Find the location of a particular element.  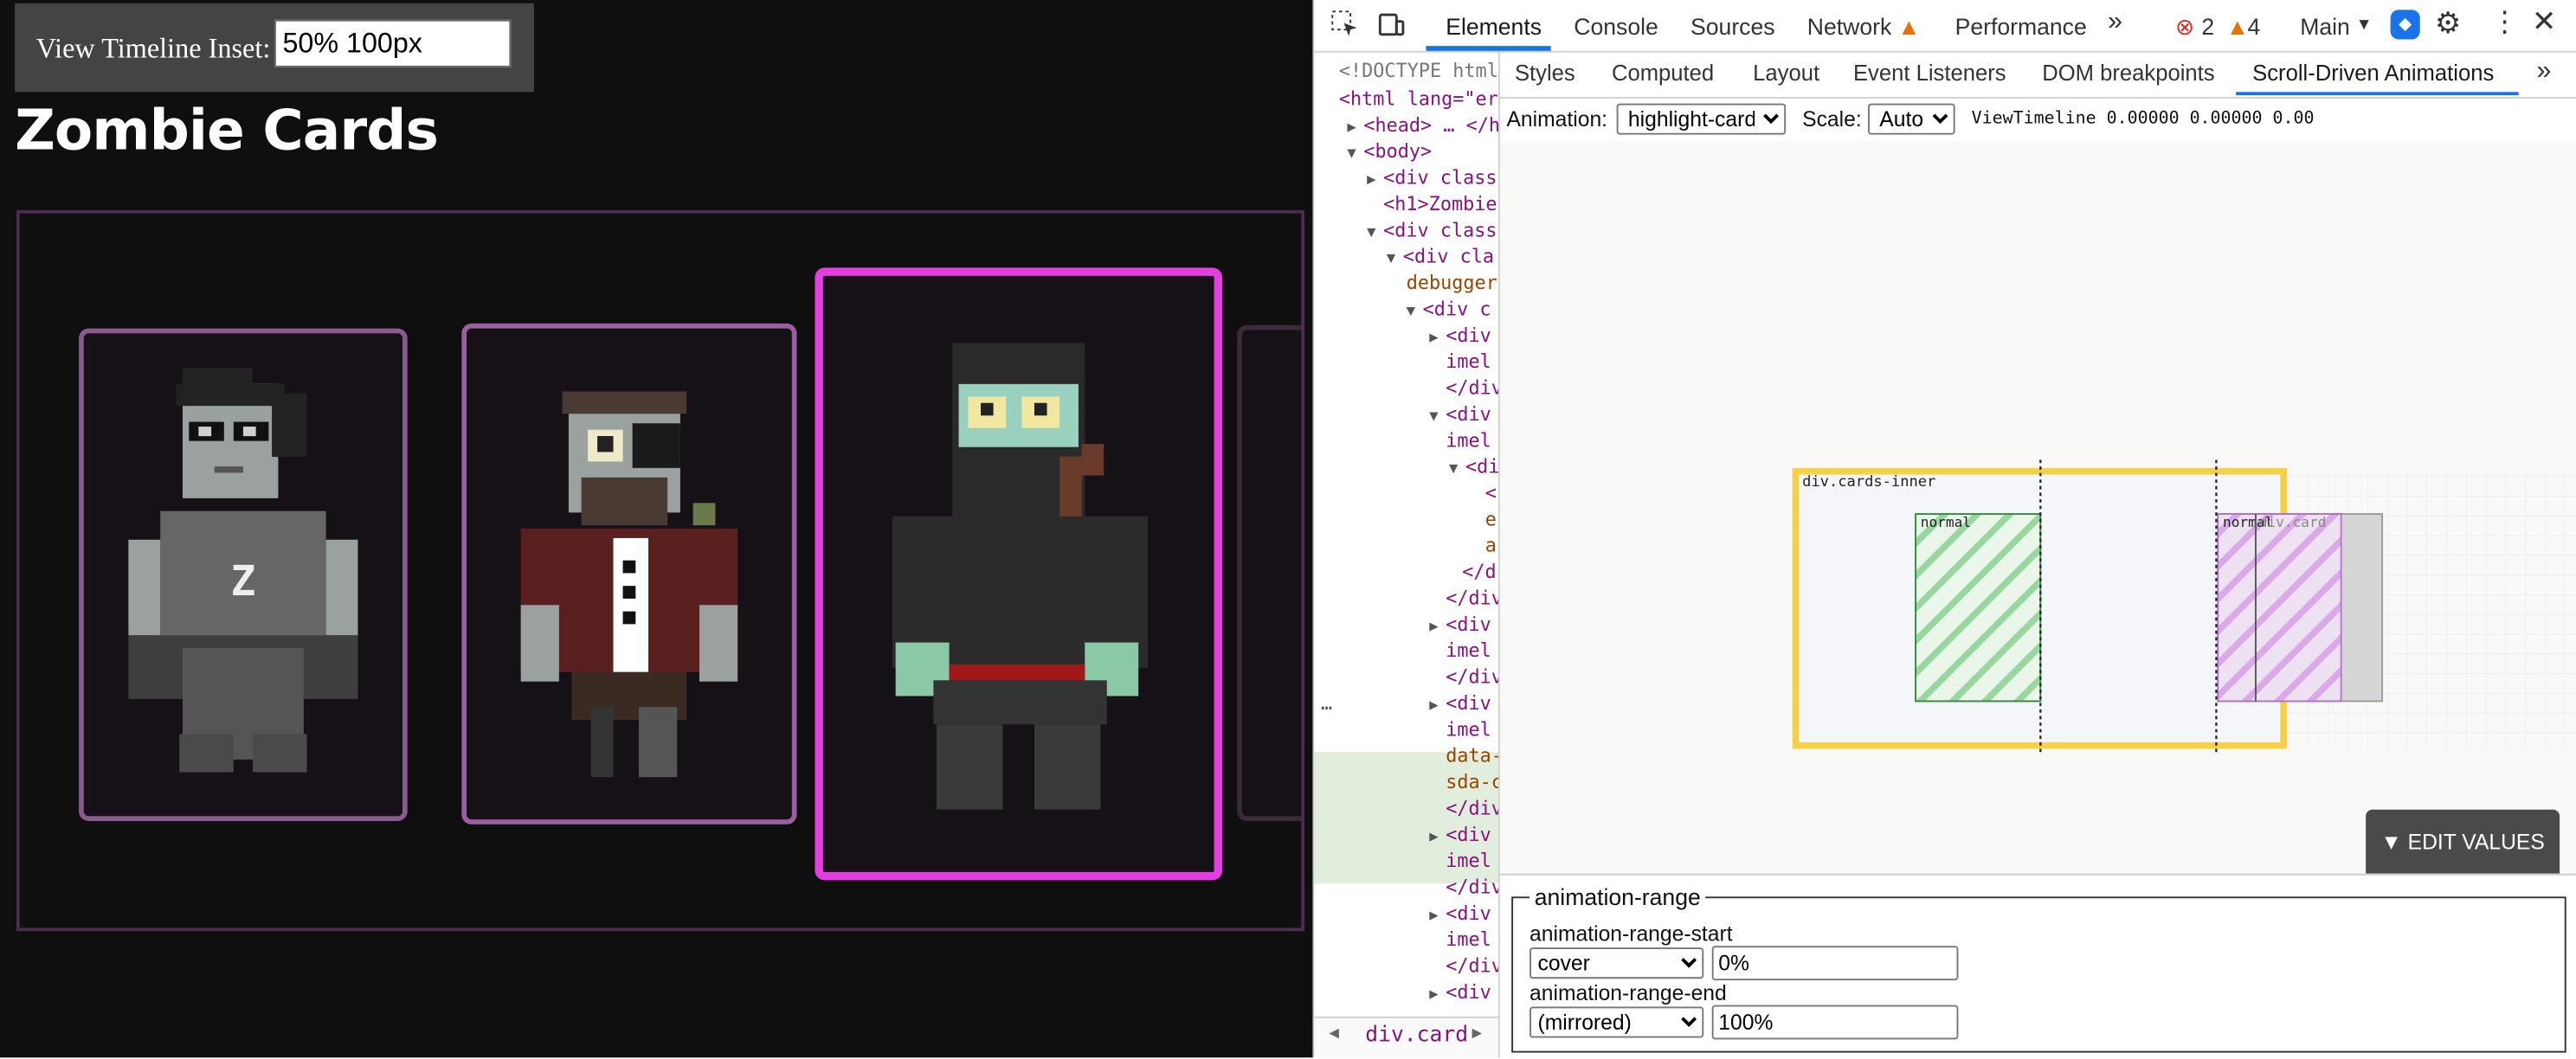

zombie-card-highlighted is located at coordinates (1019, 574).